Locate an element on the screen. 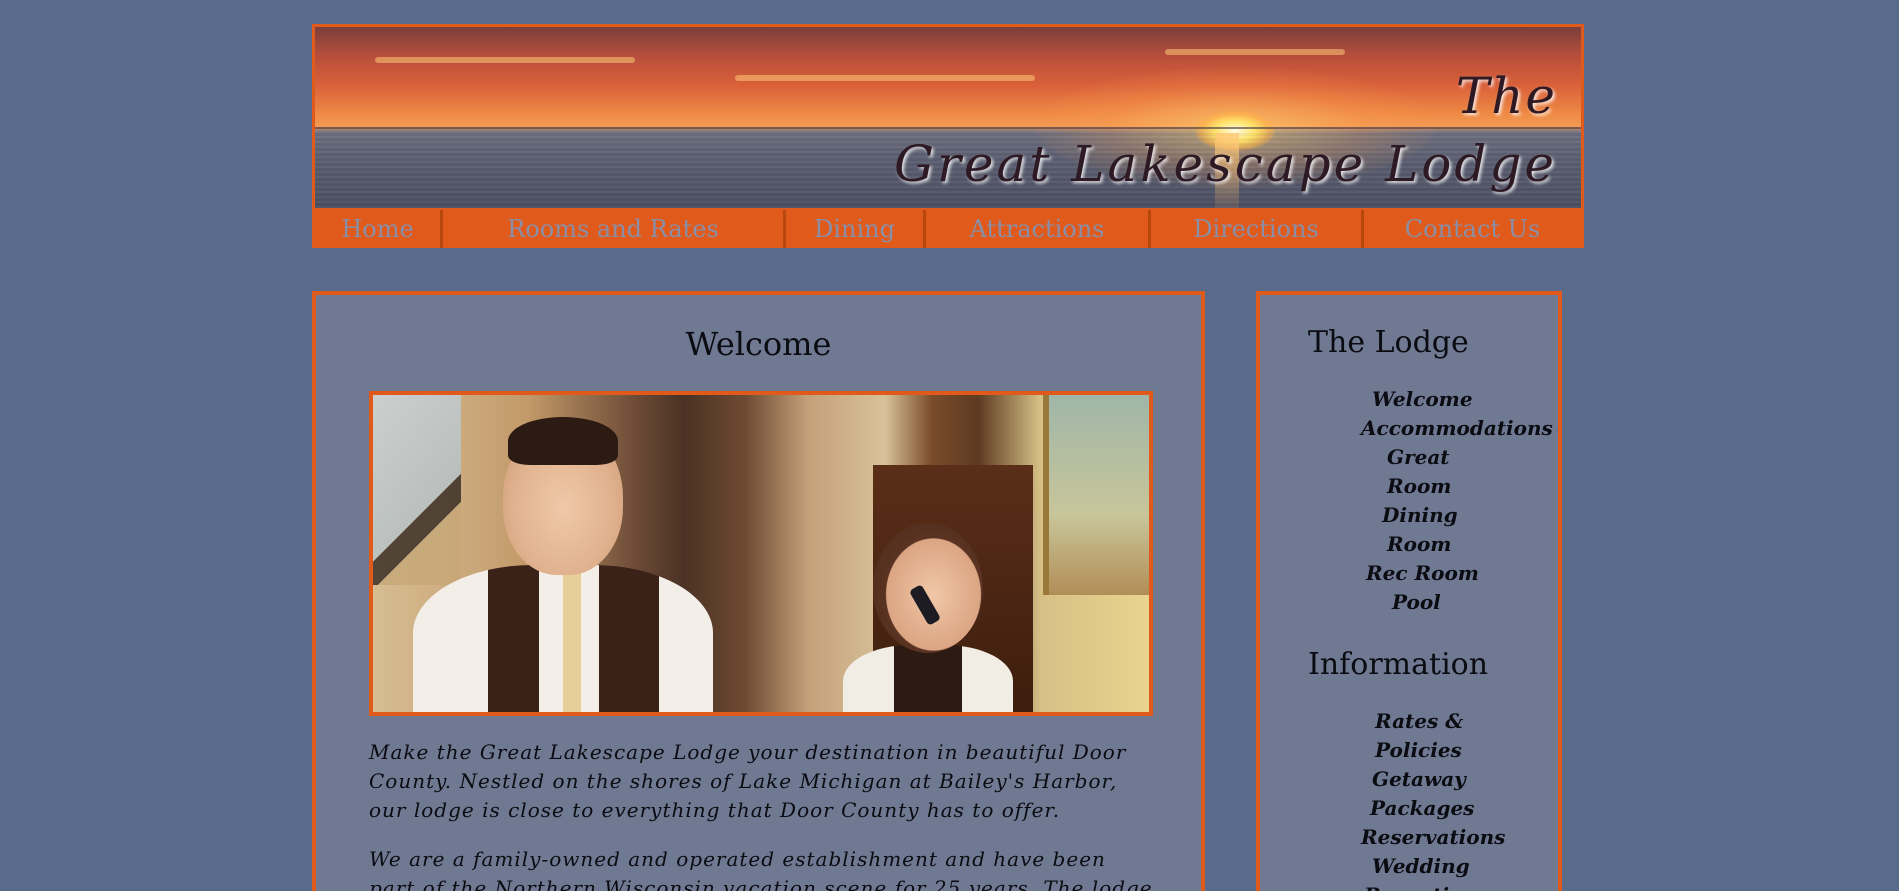  sunset-banner-image: The Great Lakescape Lodge is located at coordinates (948, 117).